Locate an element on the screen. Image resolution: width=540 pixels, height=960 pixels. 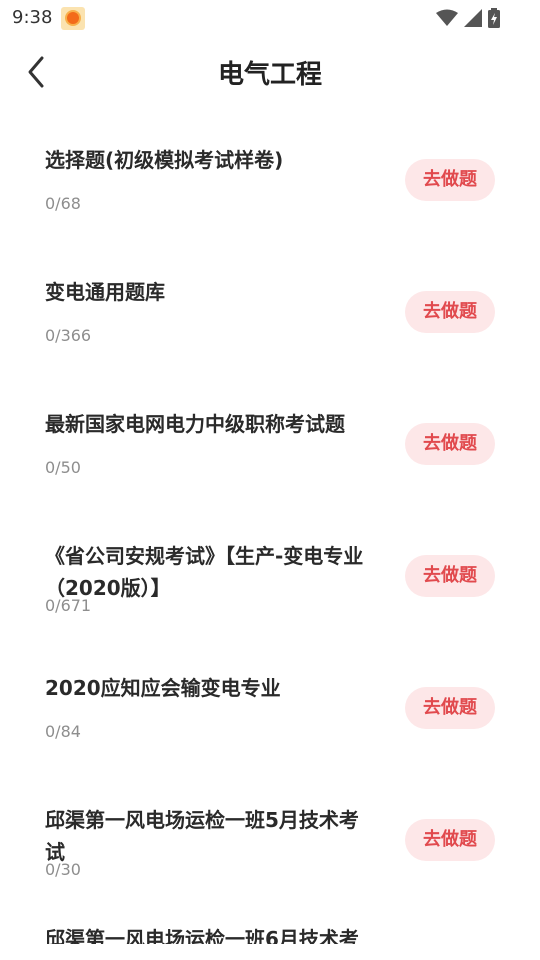
status-icons is located at coordinates (468, 18).